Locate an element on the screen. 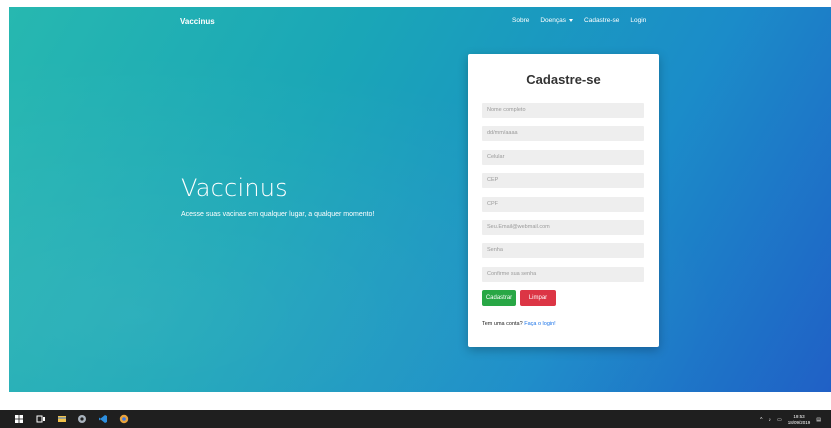 Image resolution: width=831 pixels, height=428 pixels. chevron-down-icon is located at coordinates (571, 20).